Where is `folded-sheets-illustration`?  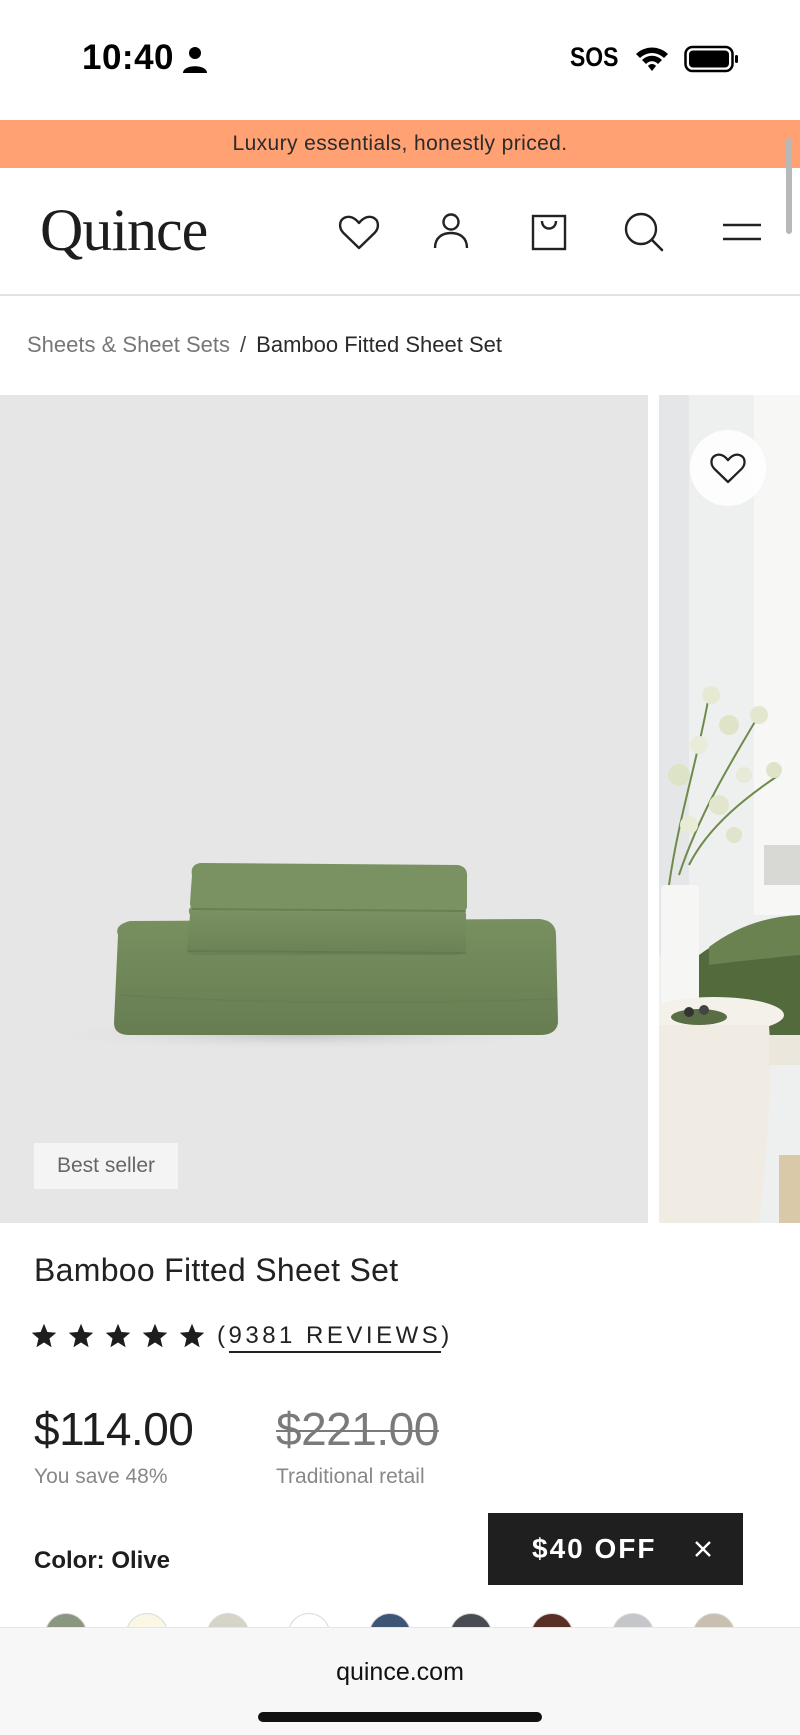 folded-sheets-illustration is located at coordinates (300, 957).